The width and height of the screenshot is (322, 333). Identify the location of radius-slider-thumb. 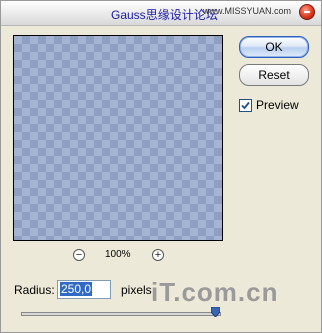
(215, 312).